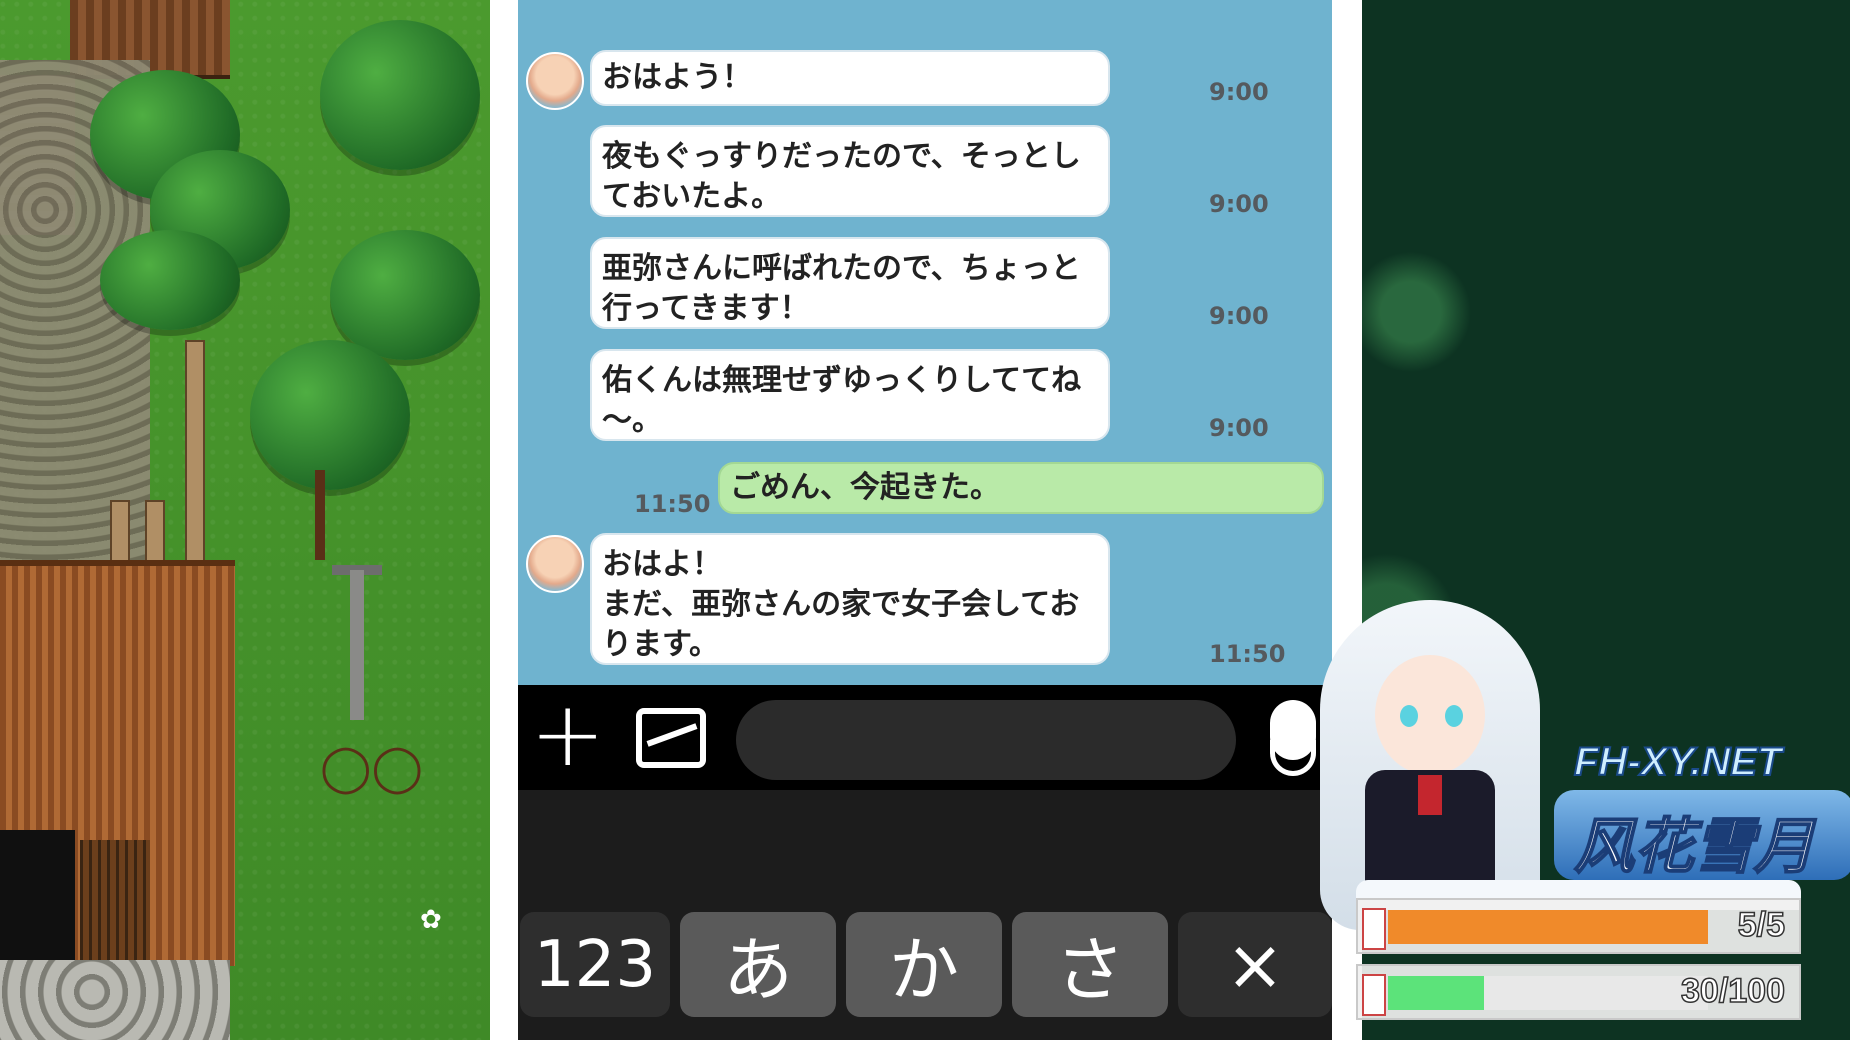 Image resolution: width=1850 pixels, height=1040 pixels. What do you see at coordinates (1021, 488) in the screenshot?
I see `my-message-bubble: ごめん、今起きた。` at bounding box center [1021, 488].